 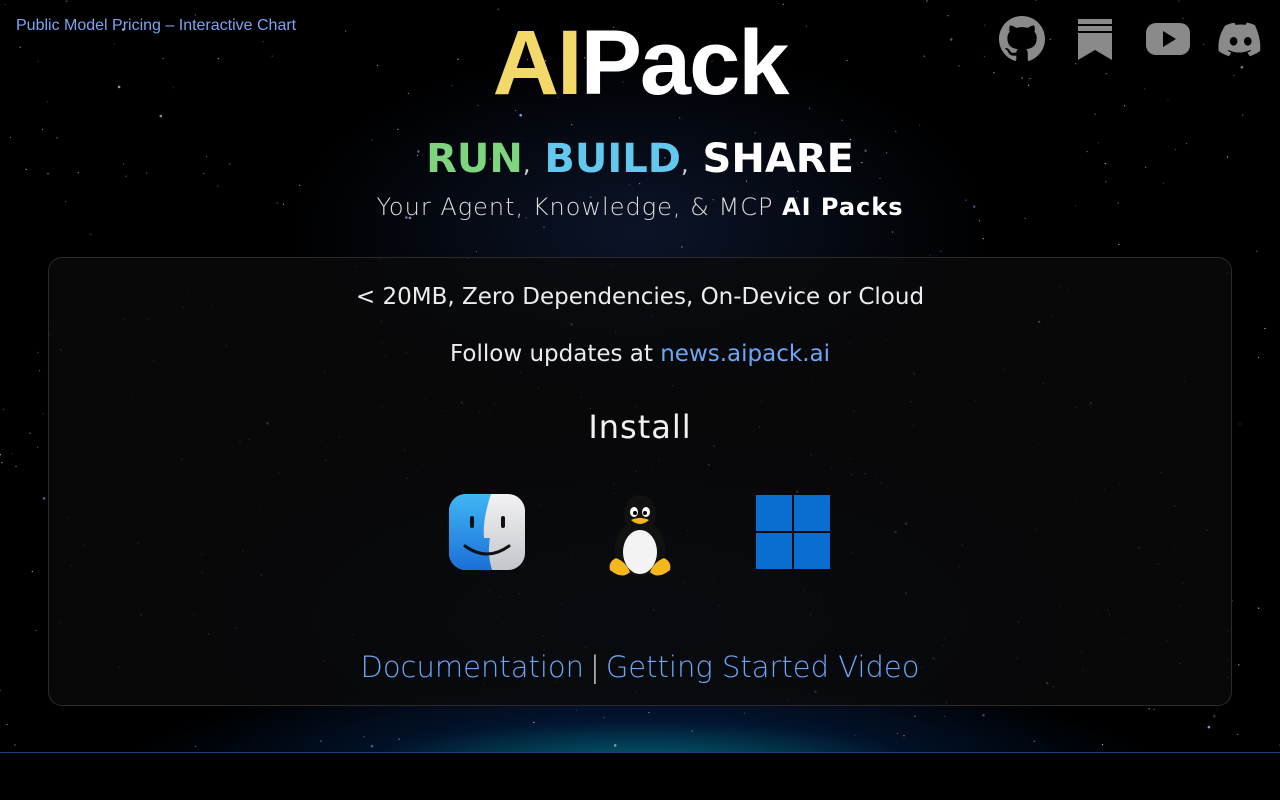 I want to click on tagline-comma-2: ,, so click(x=684, y=164).